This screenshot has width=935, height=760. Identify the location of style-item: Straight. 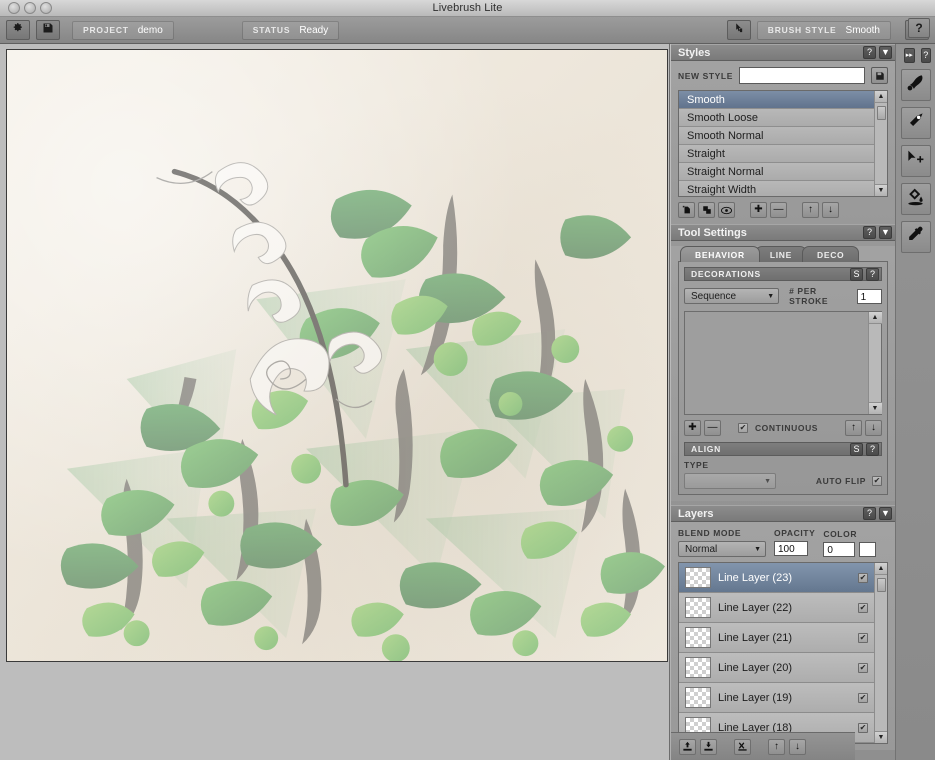
(776, 154).